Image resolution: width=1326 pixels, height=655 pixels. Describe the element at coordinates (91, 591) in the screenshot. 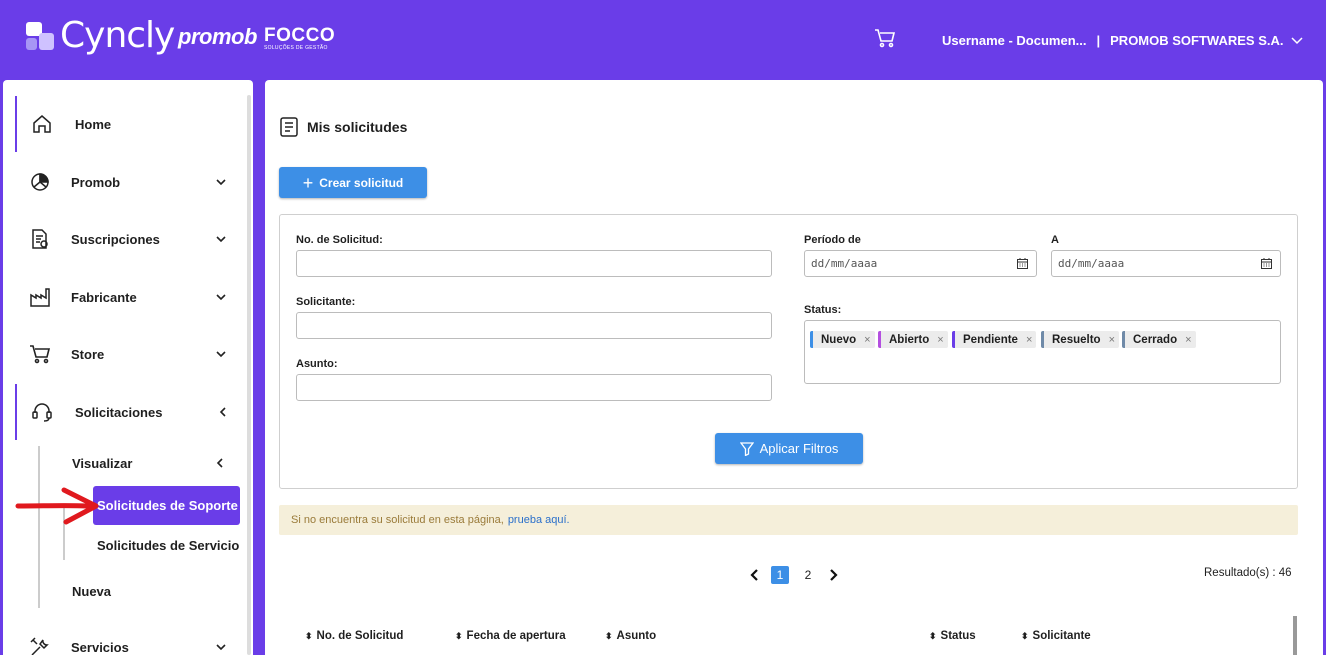

I see `submenu-nueva: Nueva` at that location.